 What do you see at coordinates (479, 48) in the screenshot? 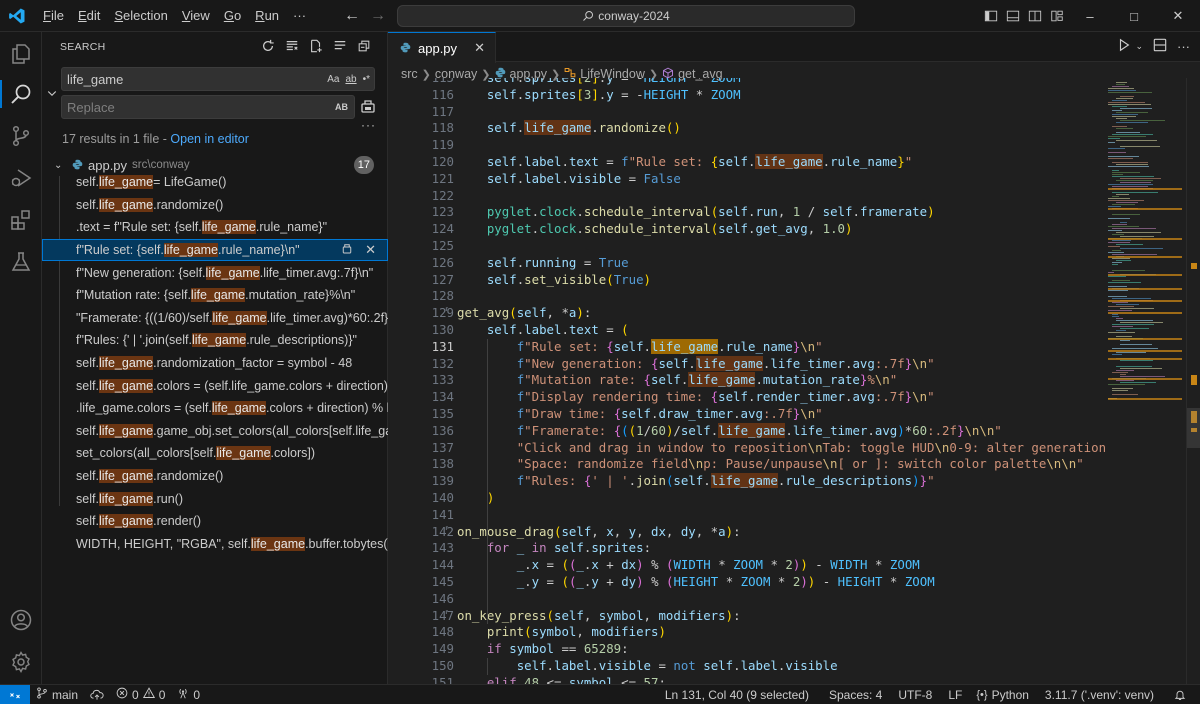
I see `close-tab-icon: ✕` at bounding box center [479, 48].